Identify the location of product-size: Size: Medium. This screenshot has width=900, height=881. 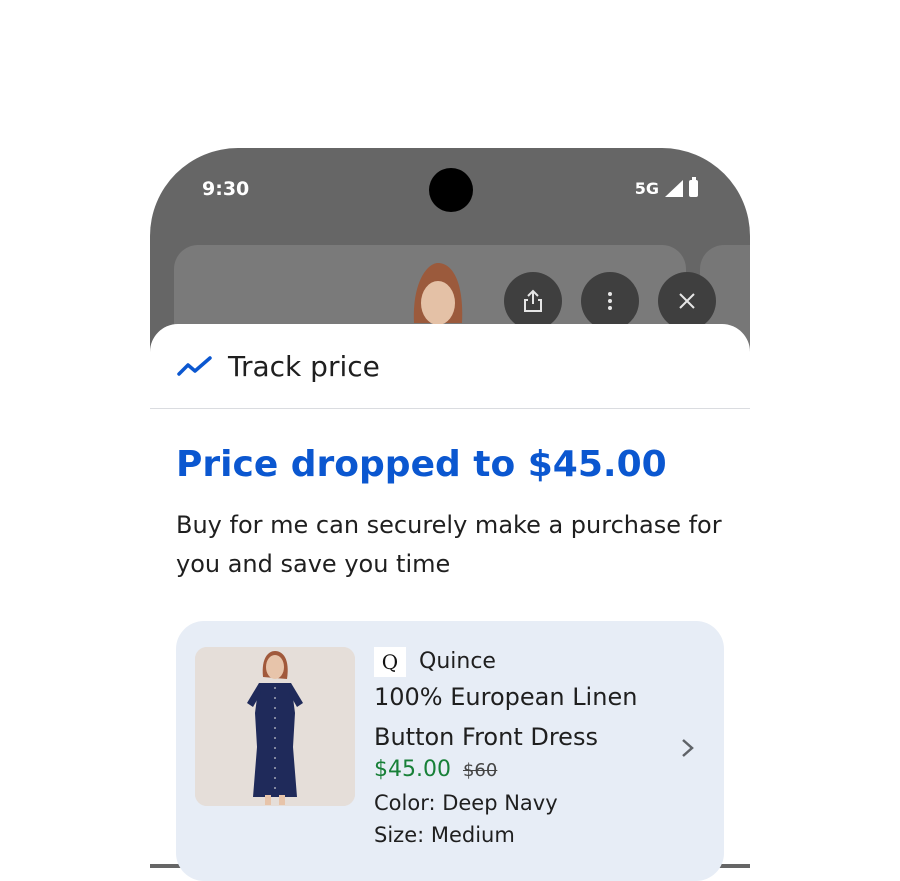
(444, 835).